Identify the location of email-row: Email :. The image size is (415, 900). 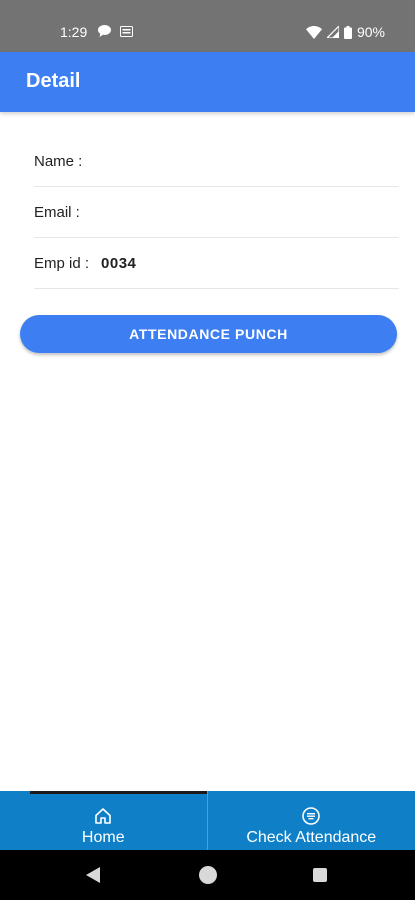
(216, 212).